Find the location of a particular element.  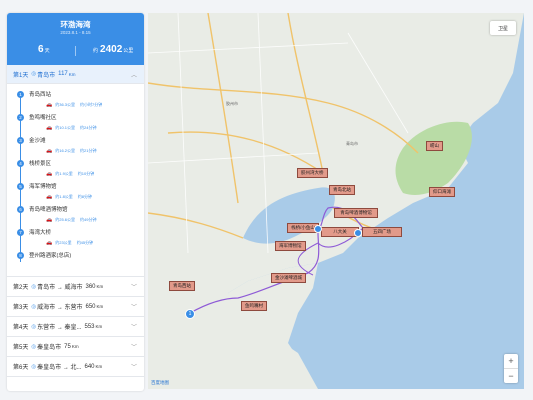

stop-8: 8 登州路酒家(总店) is located at coordinates (44, 255).